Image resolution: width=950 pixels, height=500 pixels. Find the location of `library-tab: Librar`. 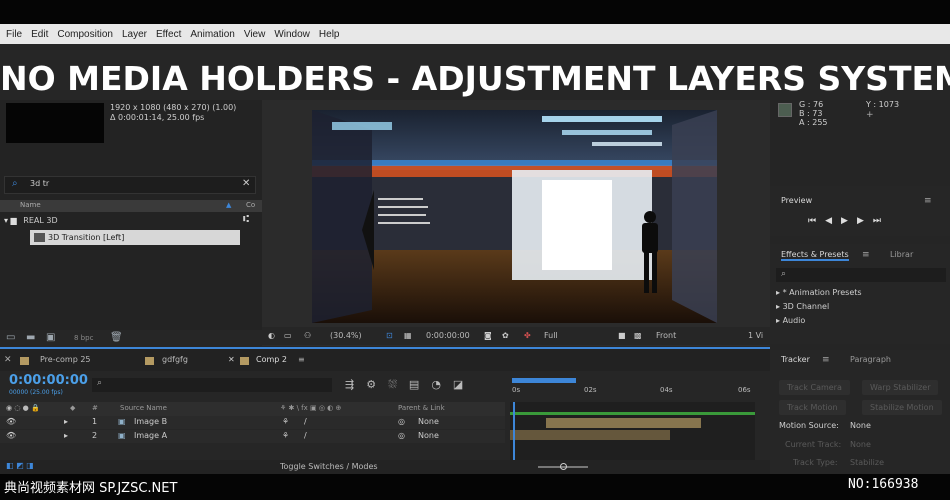

library-tab: Librar is located at coordinates (901, 254).